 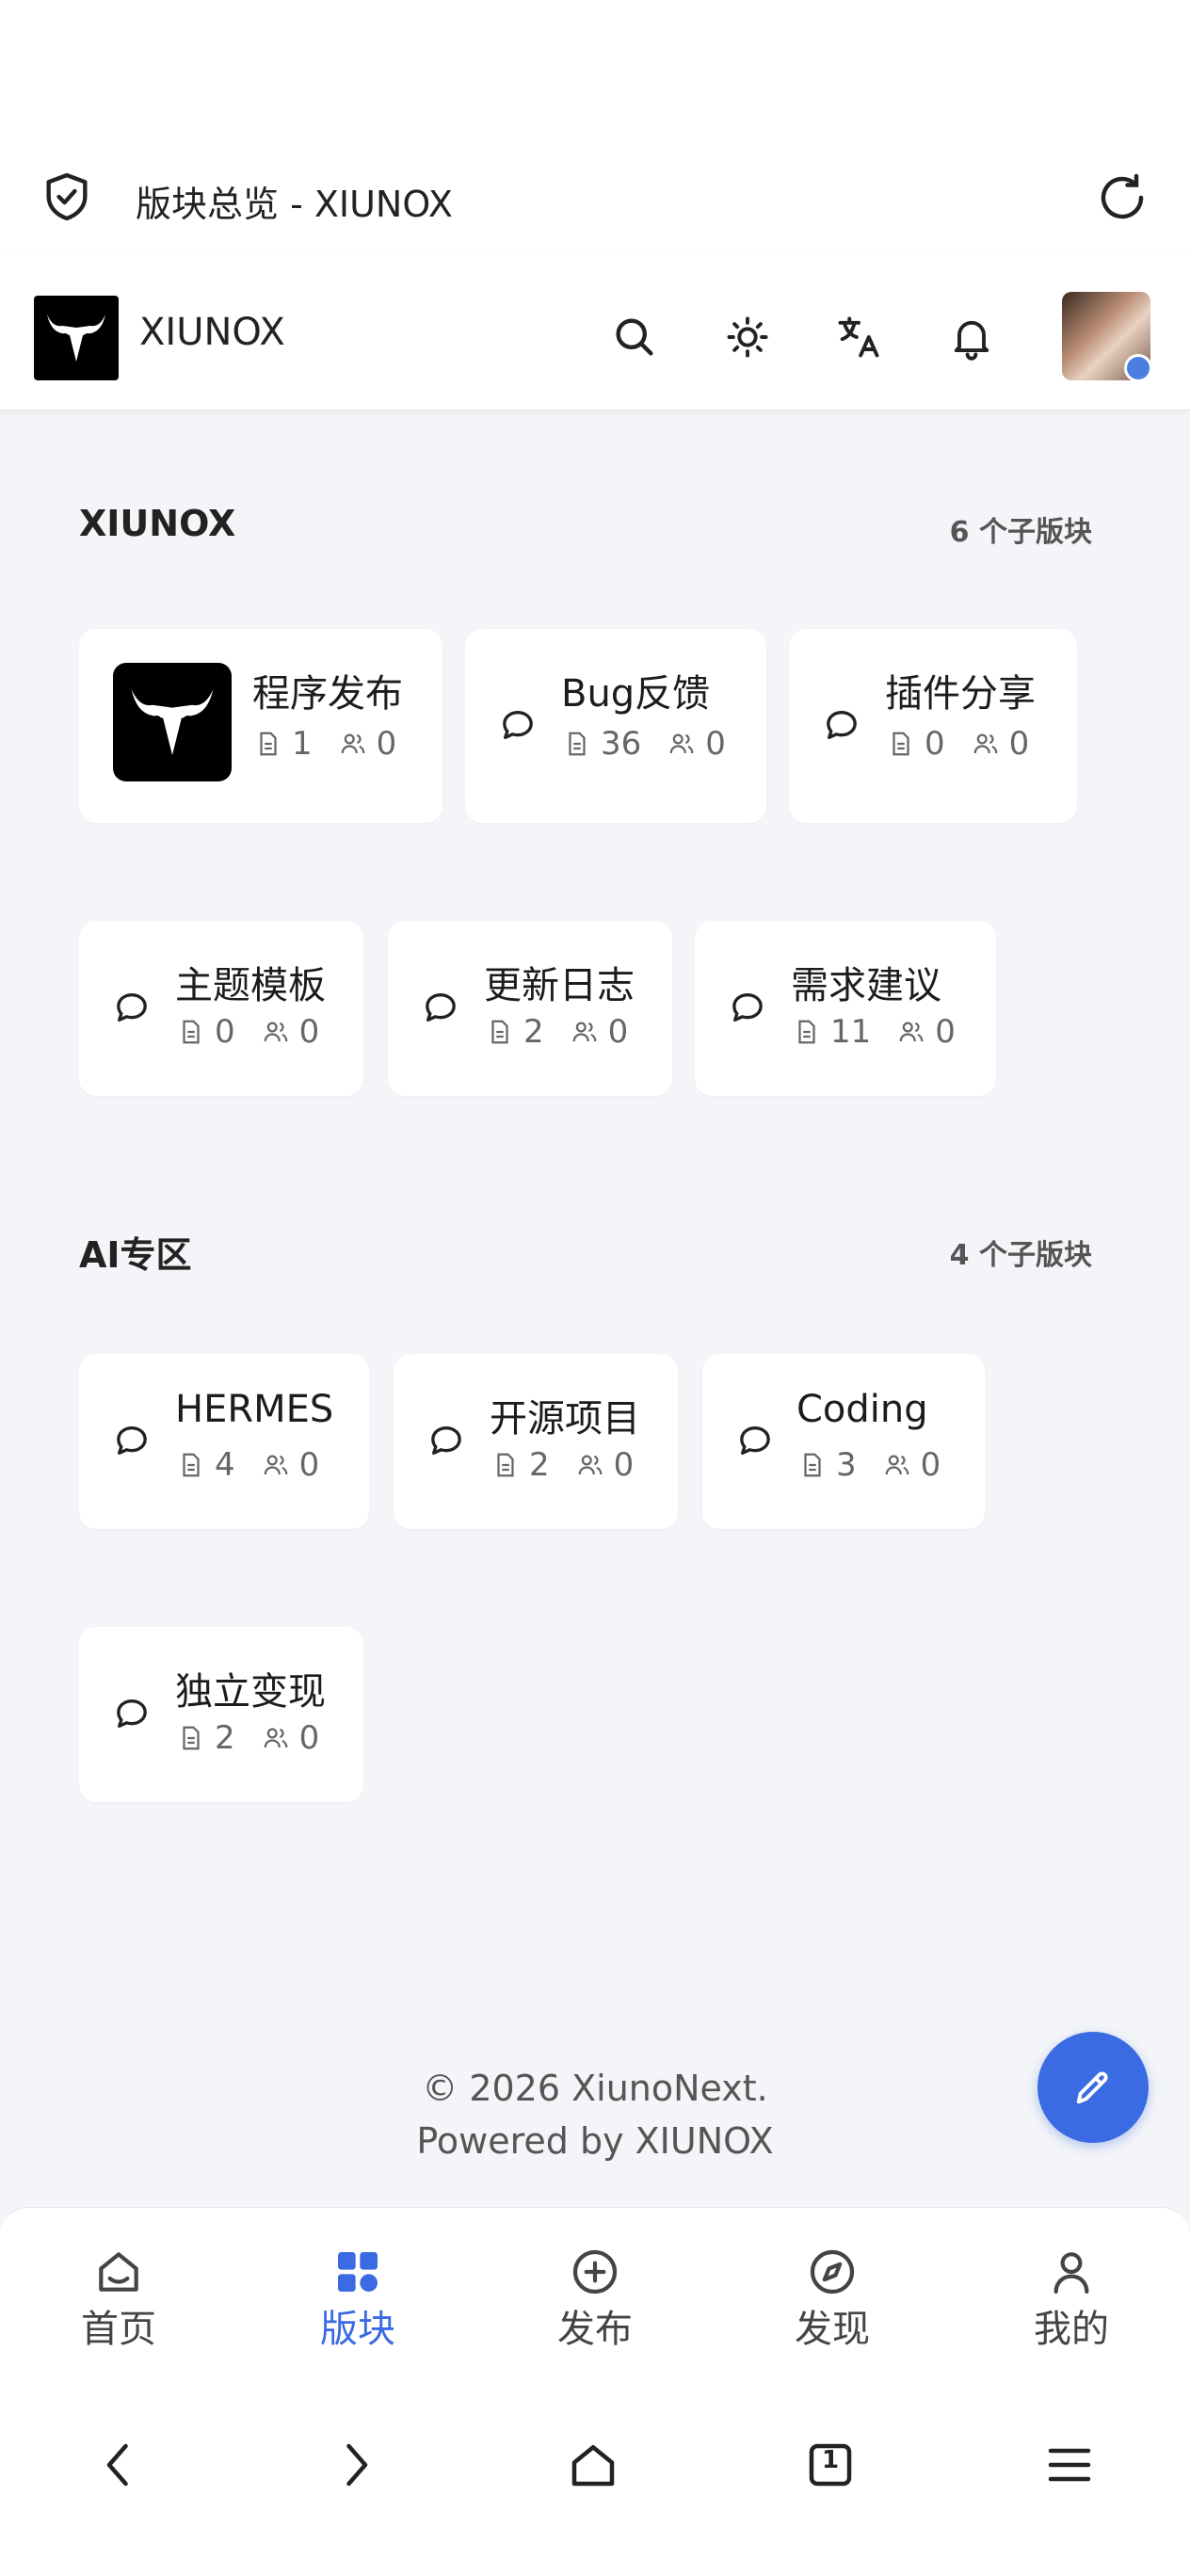 I want to click on user-avatar, so click(x=1107, y=337).